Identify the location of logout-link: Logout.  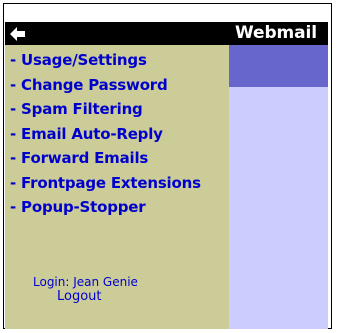
(79, 297).